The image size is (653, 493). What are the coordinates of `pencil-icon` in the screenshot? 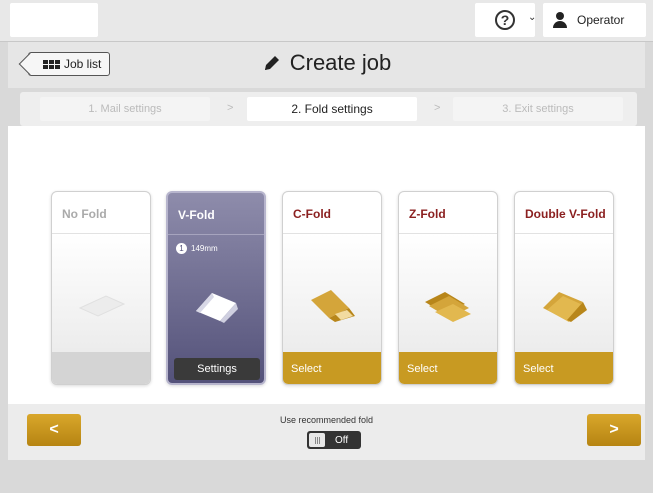 It's located at (271, 63).